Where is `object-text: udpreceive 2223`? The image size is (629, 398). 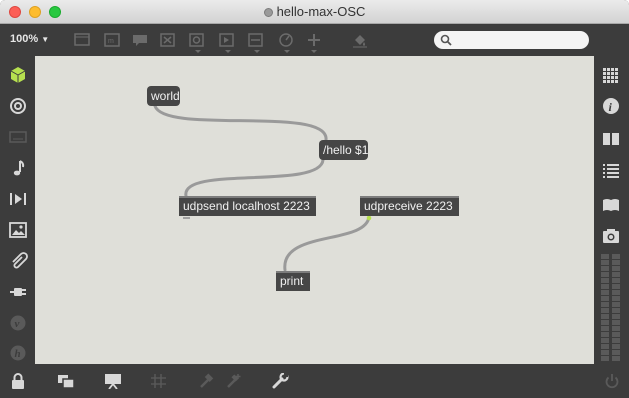 object-text: udpreceive 2223 is located at coordinates (408, 206).